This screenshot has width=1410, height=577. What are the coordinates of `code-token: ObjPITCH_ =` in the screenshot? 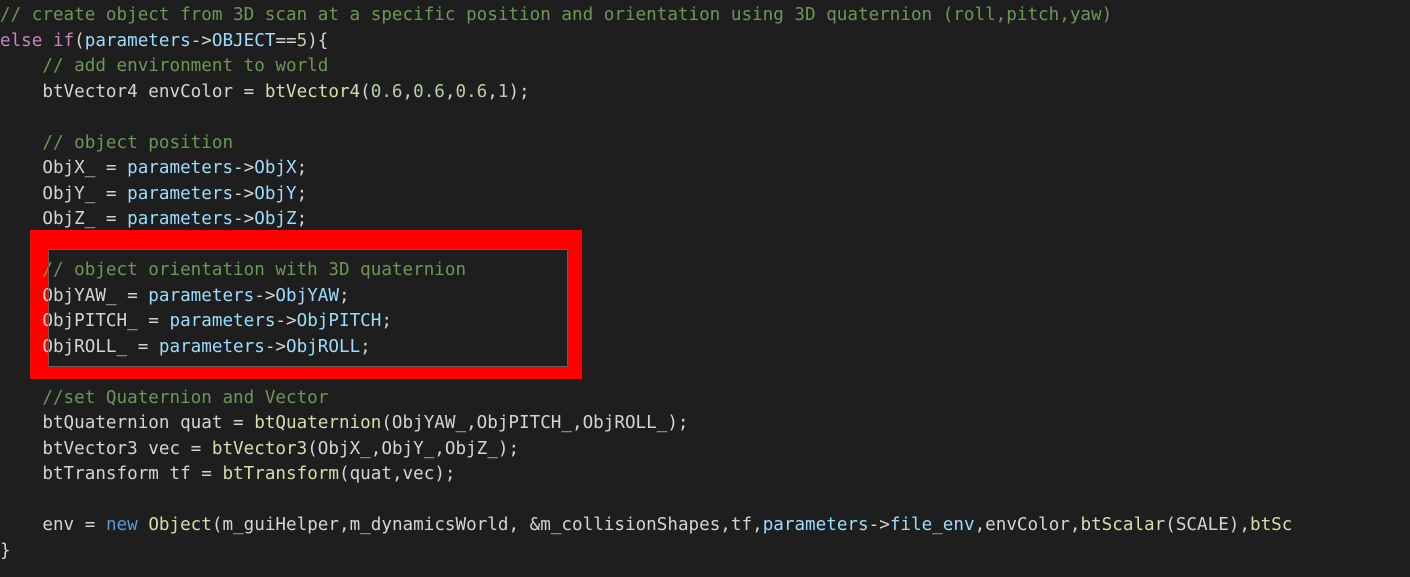 It's located at (85, 321).